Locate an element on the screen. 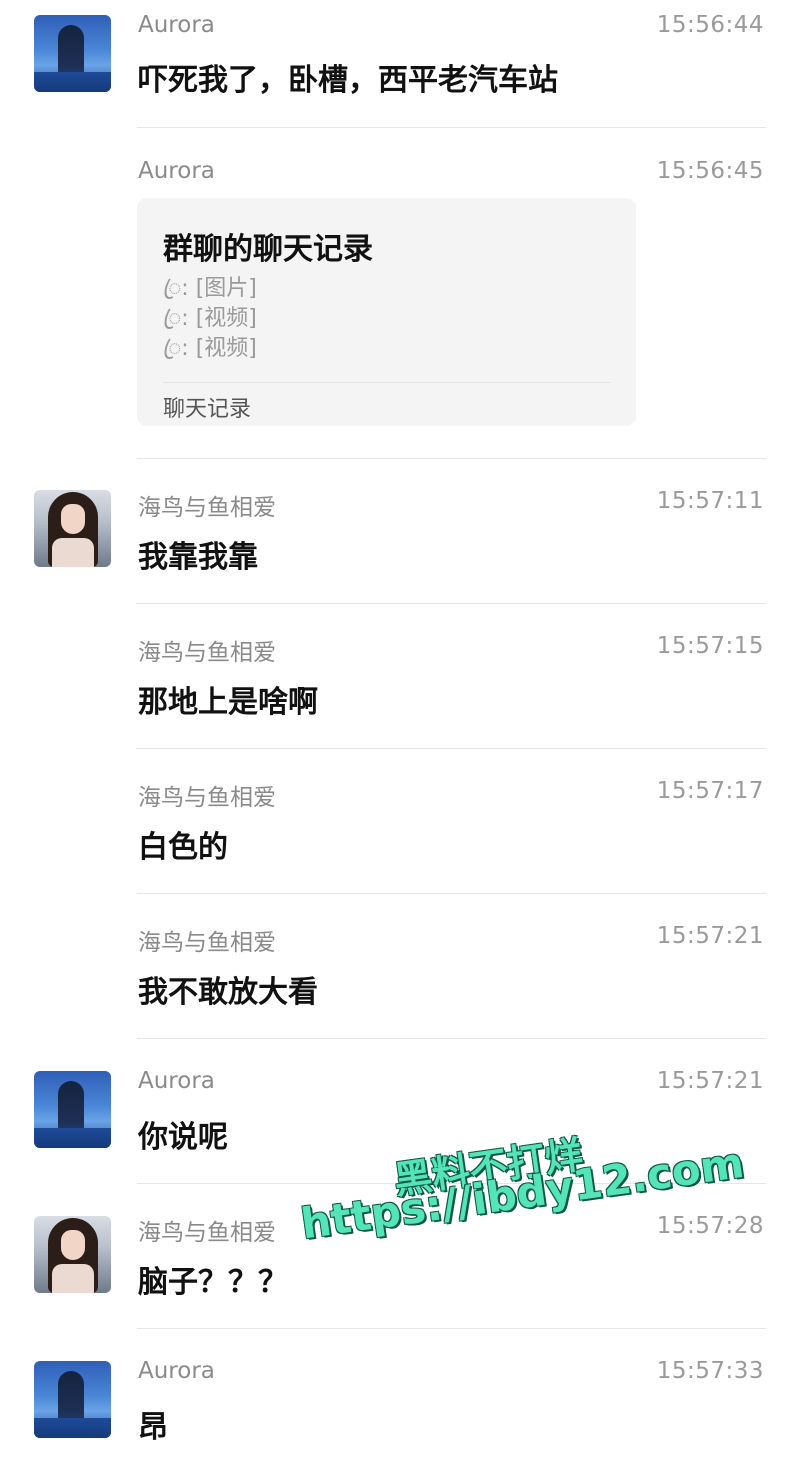  message-text: 我靠我靠 is located at coordinates (198, 557).